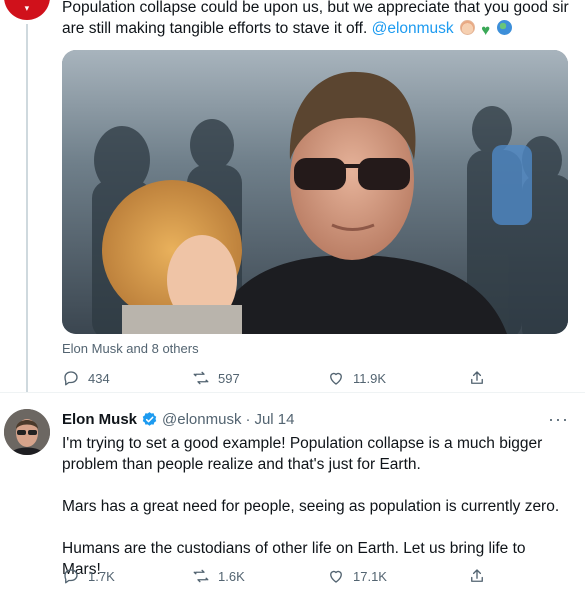  I want to click on baby-face-emoji-icon, so click(467, 27).